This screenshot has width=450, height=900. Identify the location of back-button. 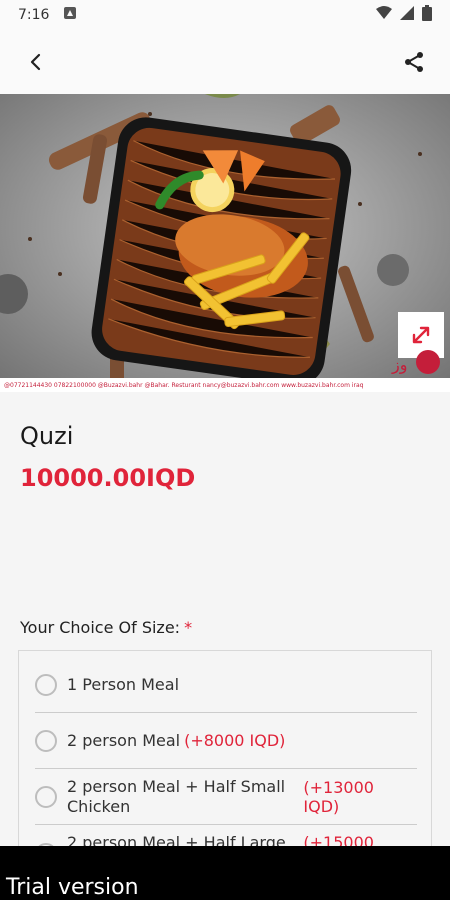
(36, 62).